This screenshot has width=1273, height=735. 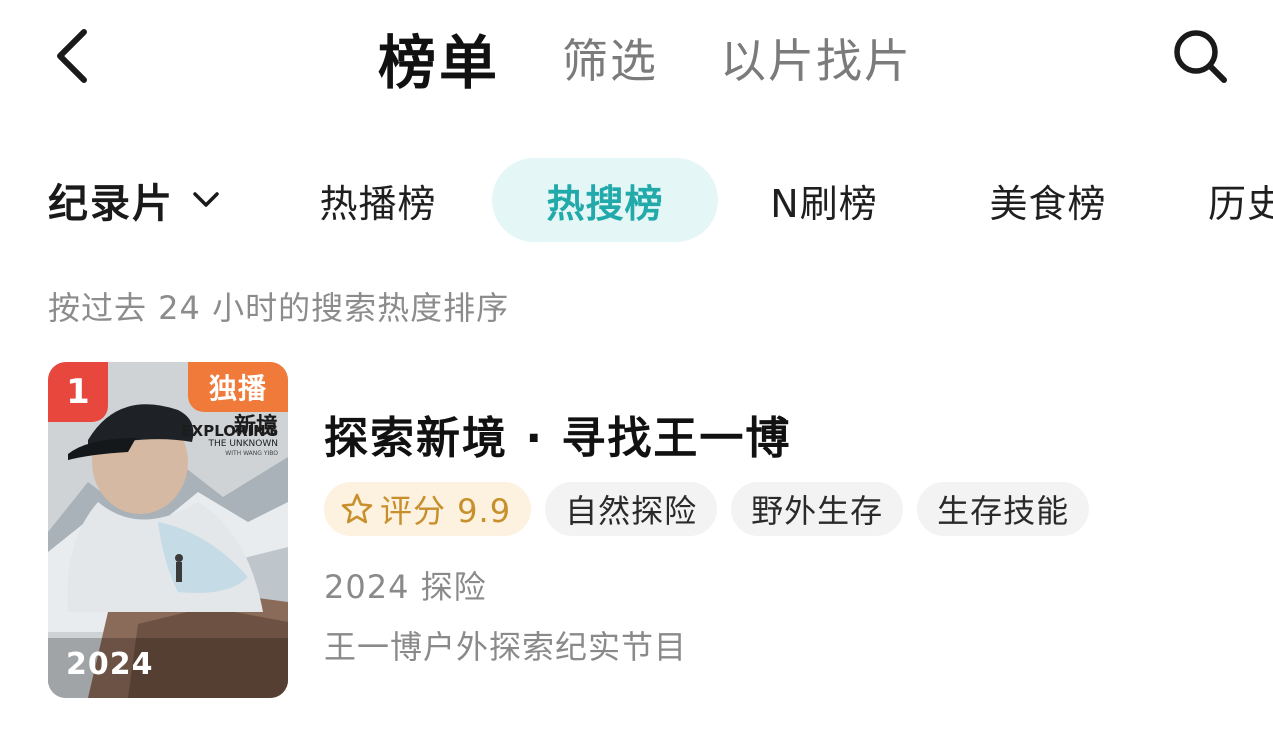 What do you see at coordinates (446, 511) in the screenshot?
I see `rating-label: 评分 9.9` at bounding box center [446, 511].